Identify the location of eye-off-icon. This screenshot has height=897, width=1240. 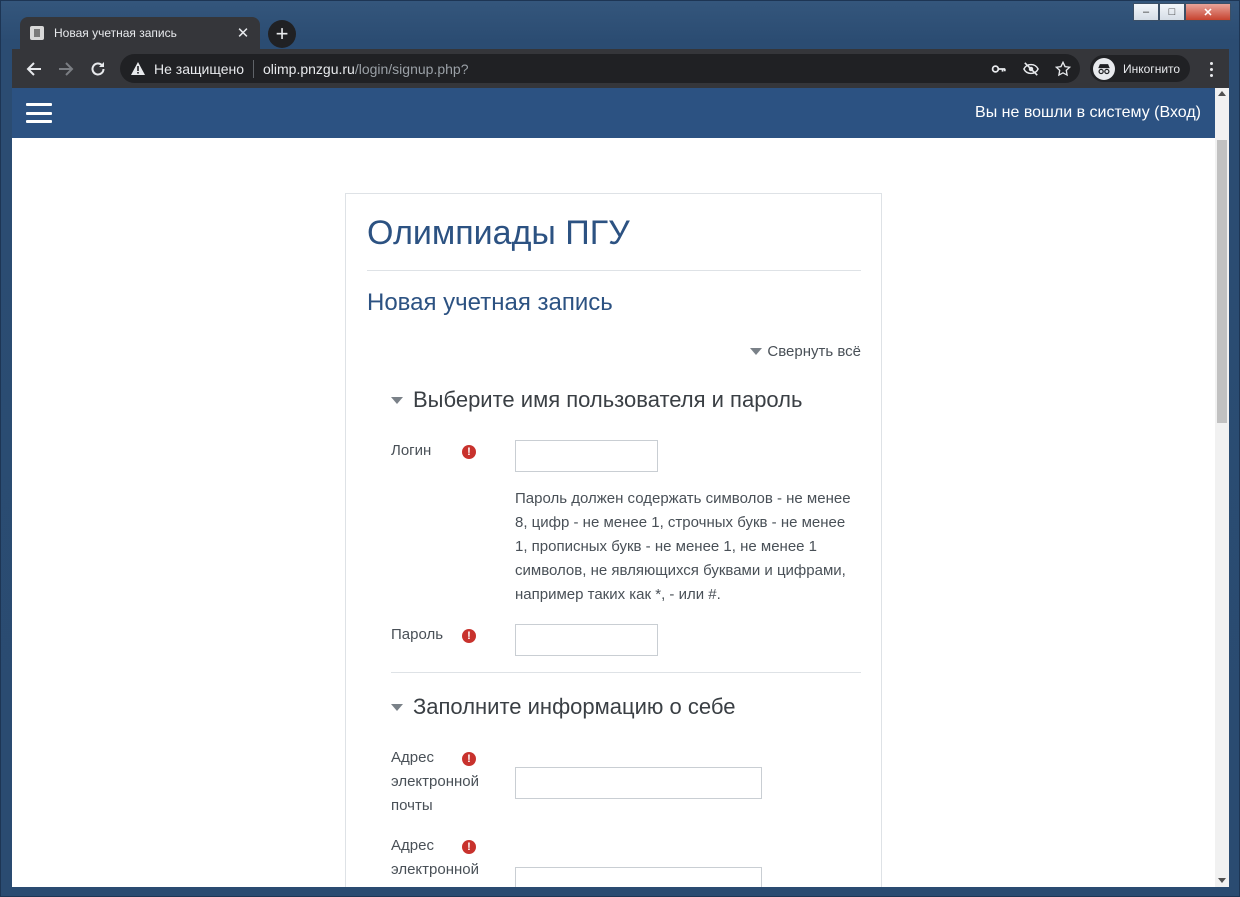
(1031, 69).